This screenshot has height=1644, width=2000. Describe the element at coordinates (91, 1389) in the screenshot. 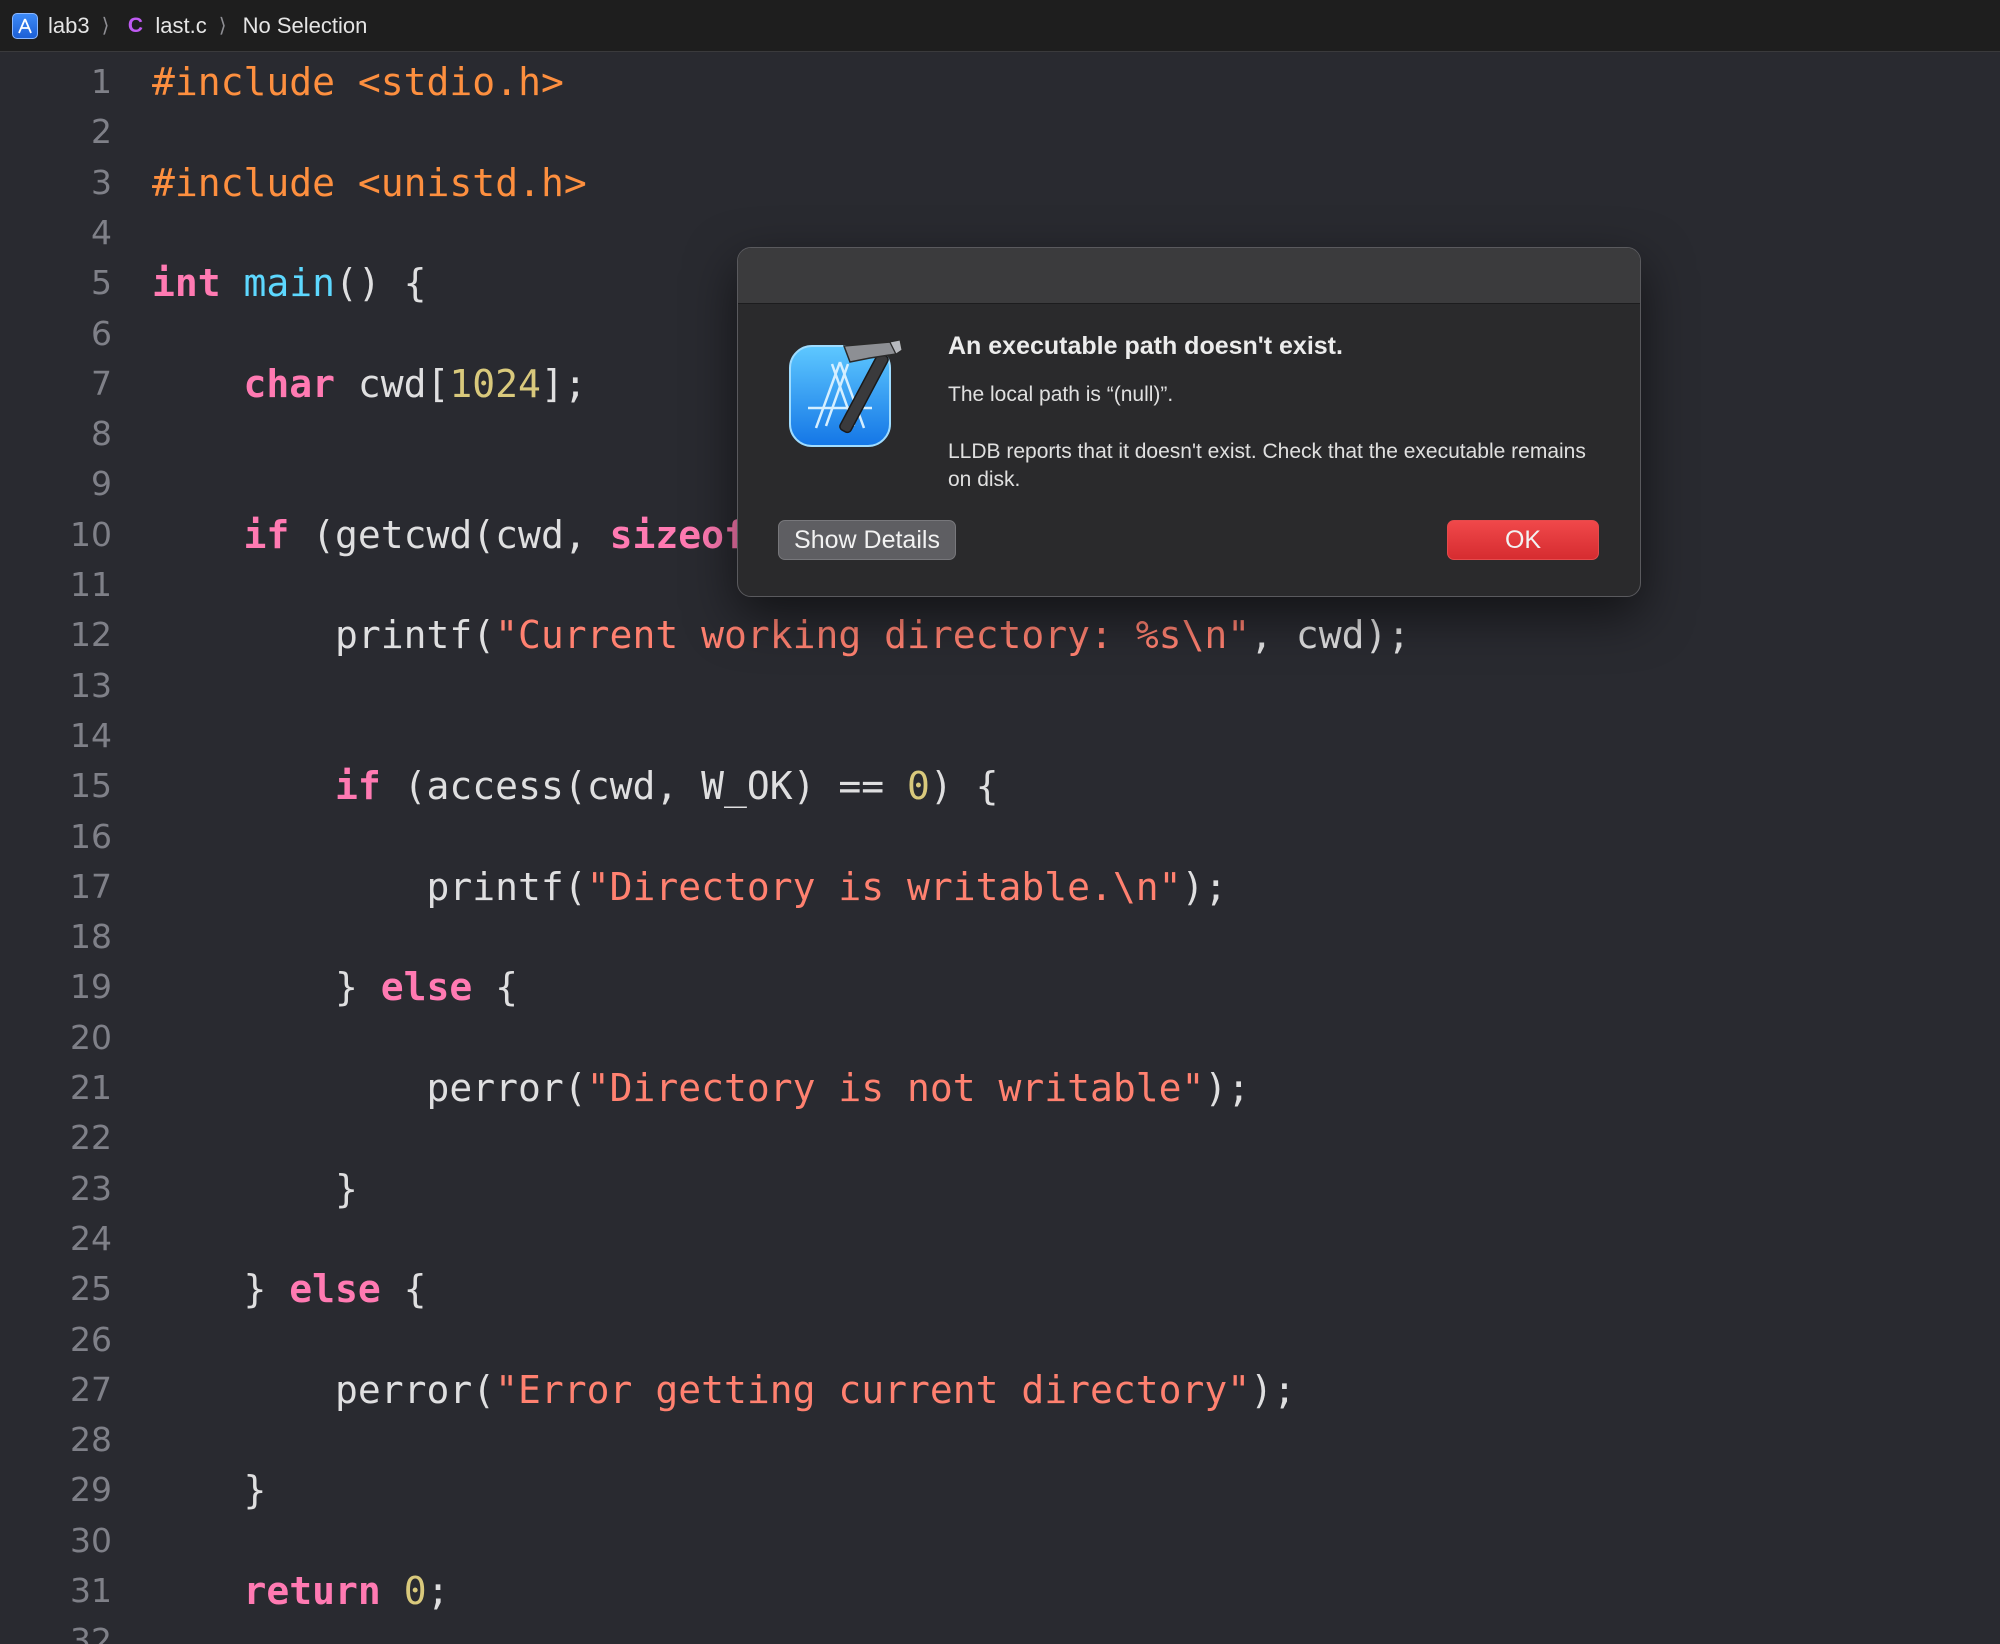

I see `line-number: 27` at that location.